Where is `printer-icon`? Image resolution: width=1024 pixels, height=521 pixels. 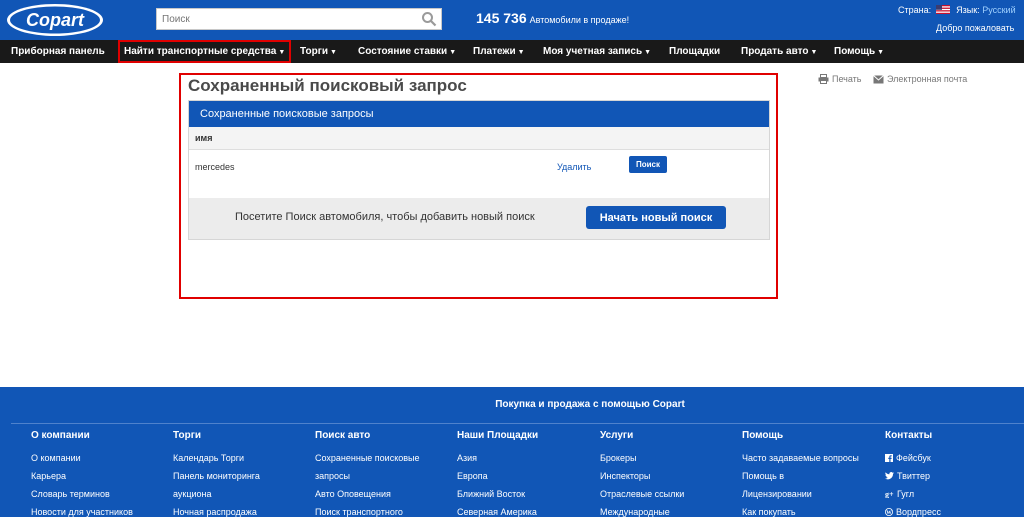
printer-icon is located at coordinates (823, 79).